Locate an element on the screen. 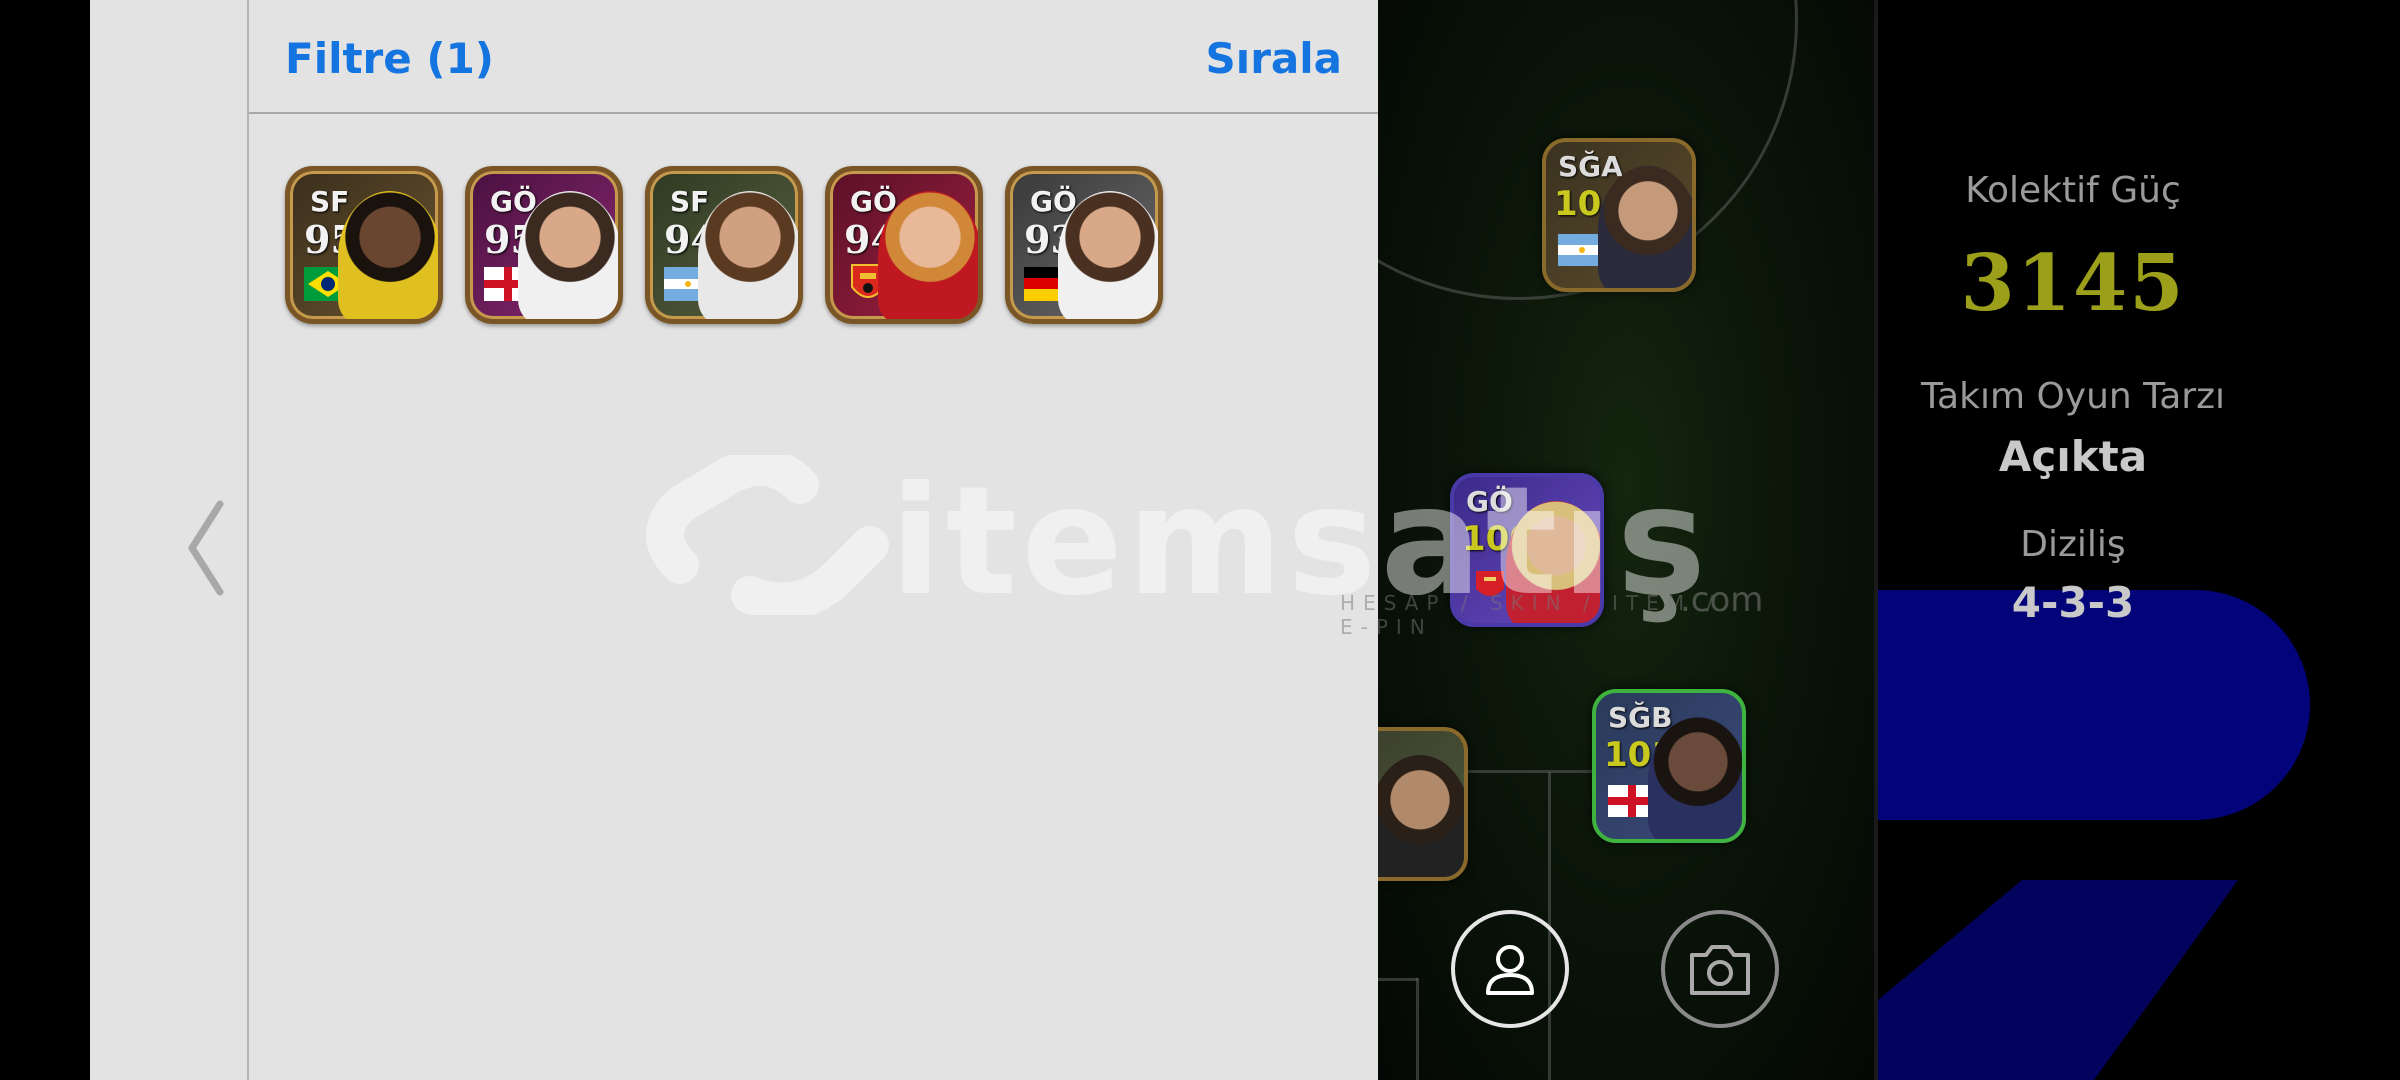 This screenshot has height=1080, width=2400. camera-icon is located at coordinates (1720, 970).